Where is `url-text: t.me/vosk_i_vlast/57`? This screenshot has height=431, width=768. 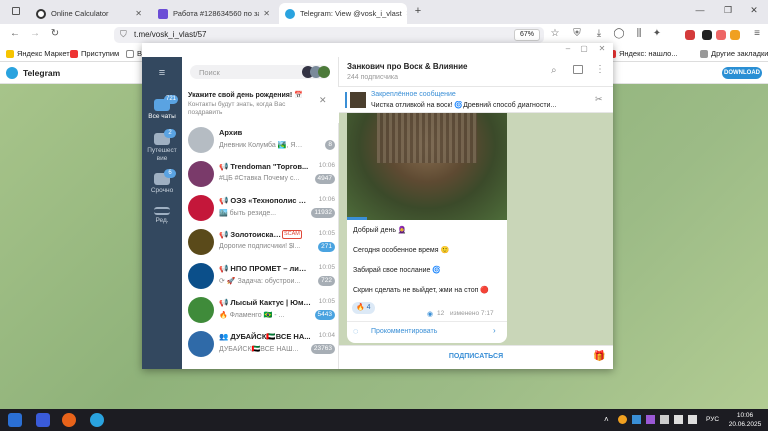
url-text: t.me/vosk_i_vlast/57 is located at coordinates (170, 34).